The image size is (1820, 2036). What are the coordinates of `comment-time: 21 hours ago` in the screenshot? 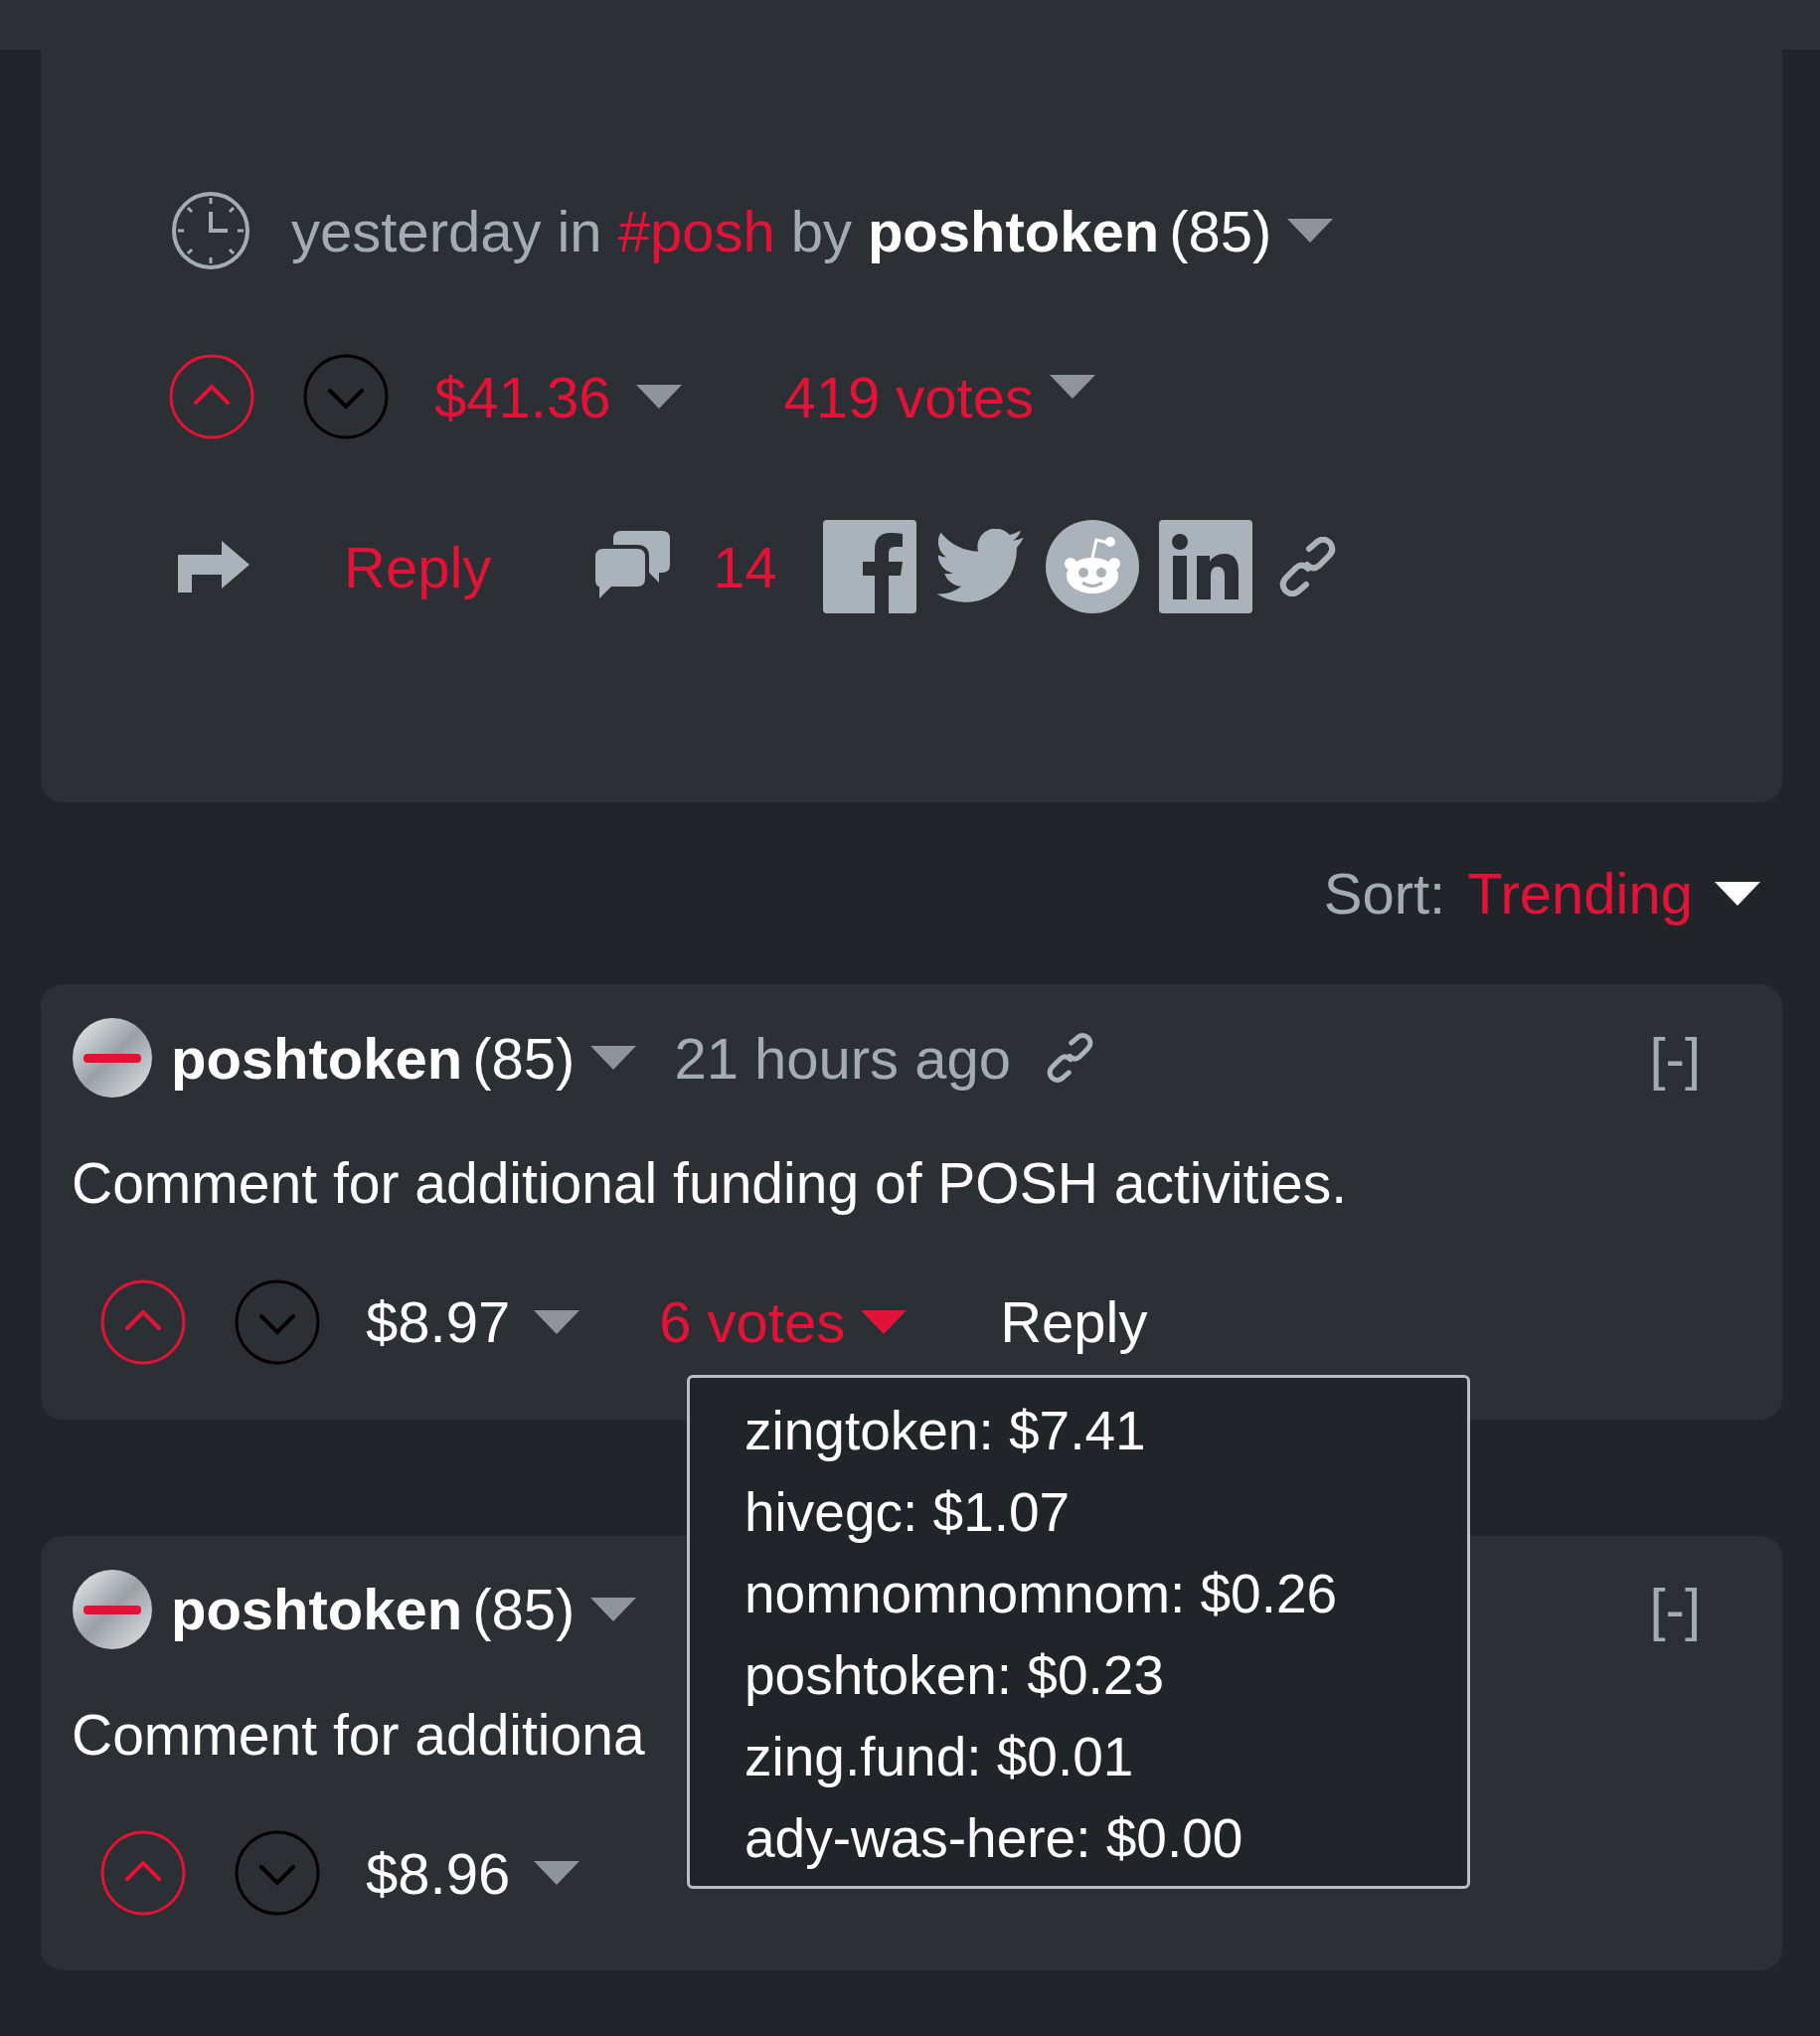 It's located at (842, 1058).